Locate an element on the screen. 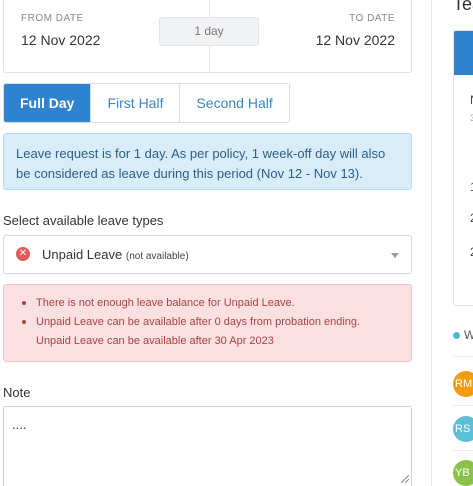 Image resolution: width=473 pixels, height=486 pixels. avatar: YB is located at coordinates (463, 473).